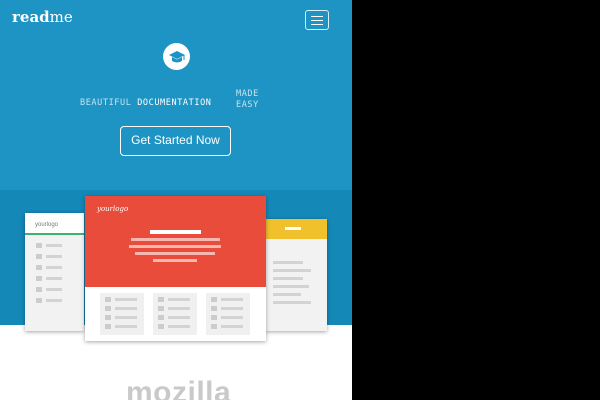 This screenshot has width=600, height=400. I want to click on card-header: yourlogo, so click(54, 224).